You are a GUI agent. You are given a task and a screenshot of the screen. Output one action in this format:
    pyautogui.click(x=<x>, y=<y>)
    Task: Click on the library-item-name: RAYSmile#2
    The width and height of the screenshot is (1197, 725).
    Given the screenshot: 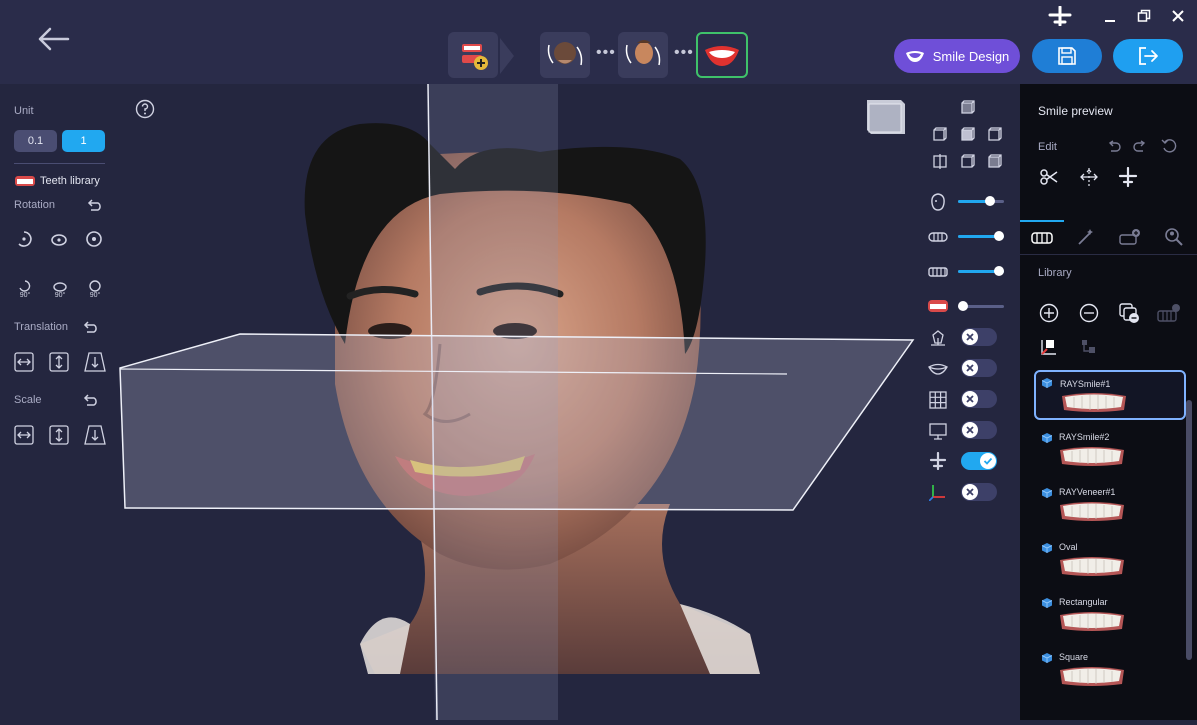 What is the action you would take?
    pyautogui.click(x=1084, y=437)
    